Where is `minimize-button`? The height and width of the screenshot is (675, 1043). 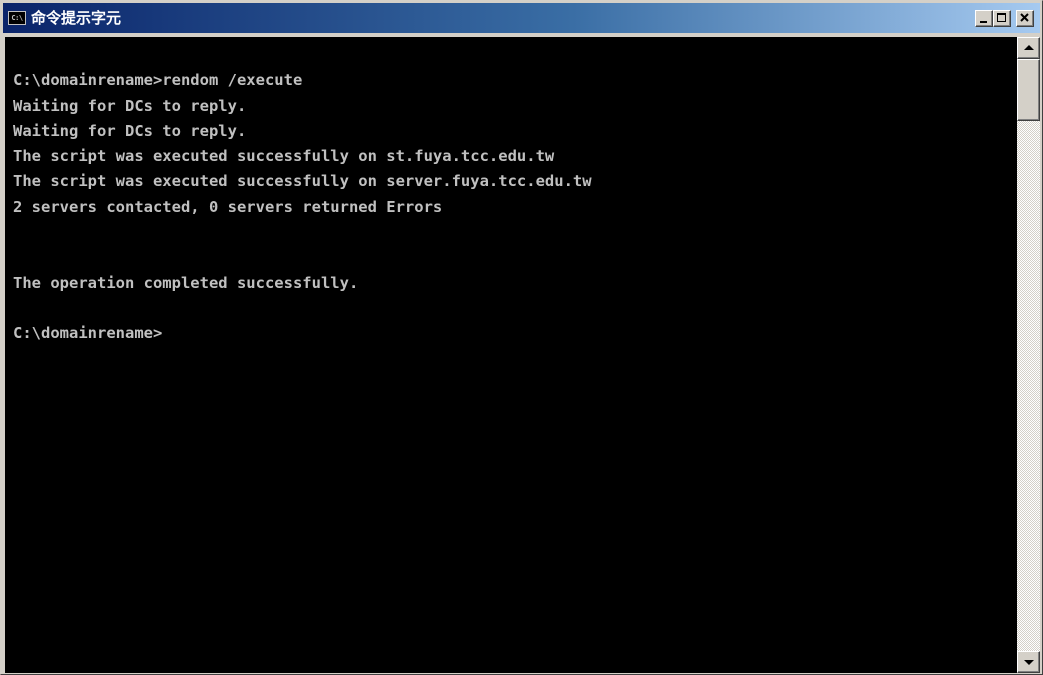 minimize-button is located at coordinates (984, 18).